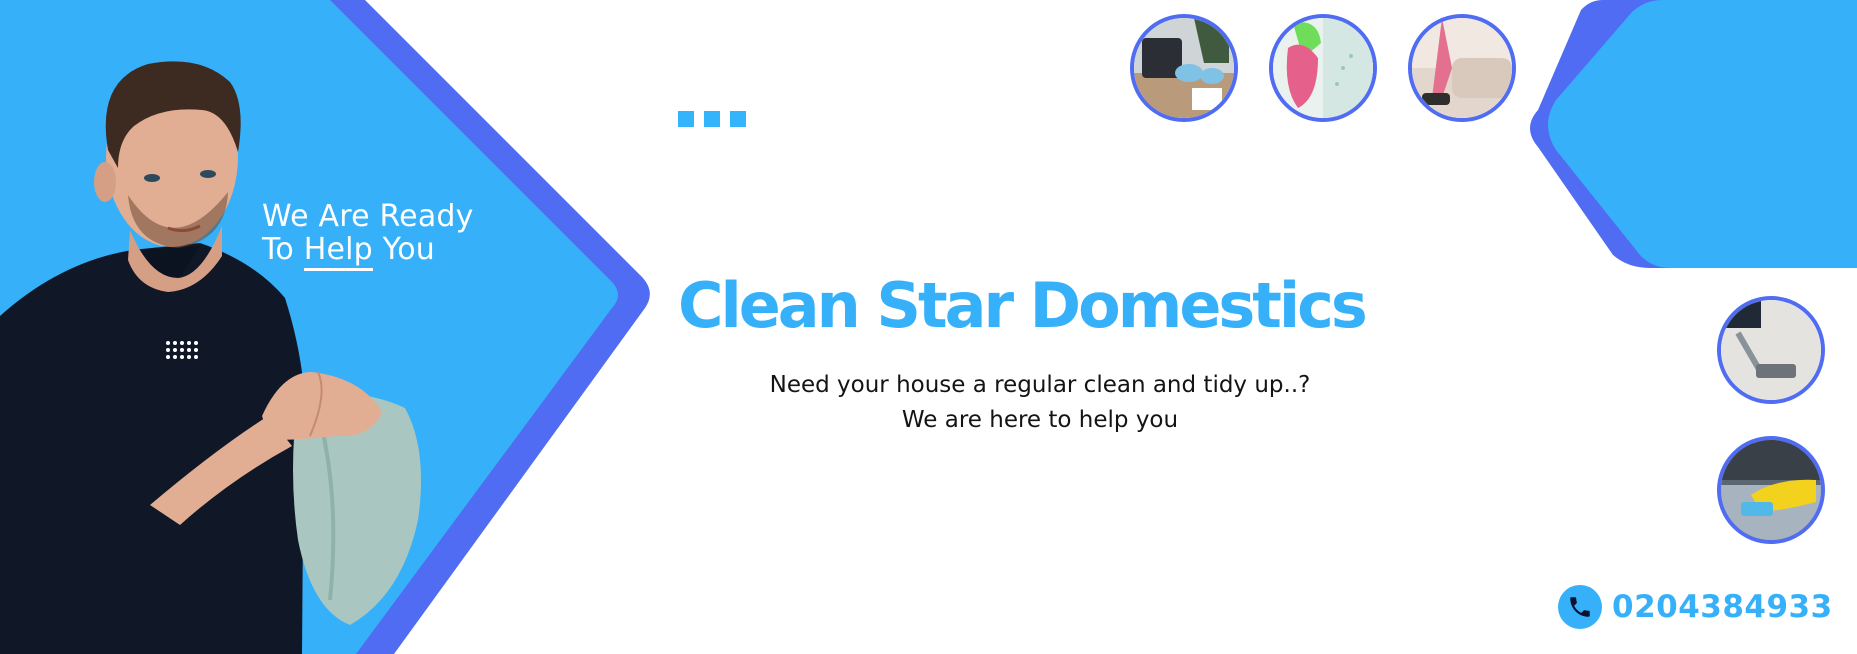 This screenshot has height=654, width=1857. I want to click on carpet-cleaning-photo, so click(1771, 350).